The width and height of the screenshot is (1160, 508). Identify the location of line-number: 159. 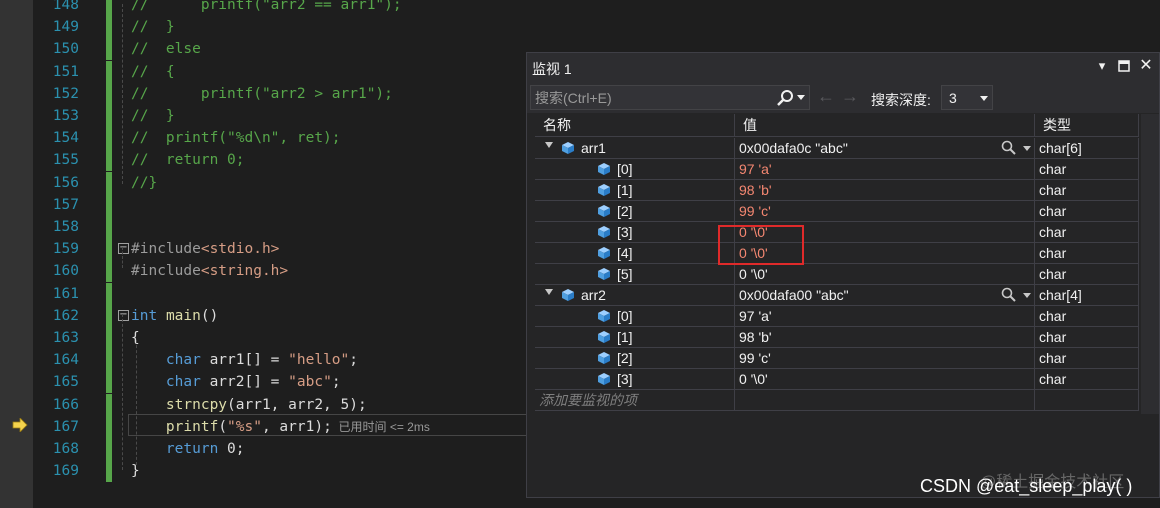
(65, 249).